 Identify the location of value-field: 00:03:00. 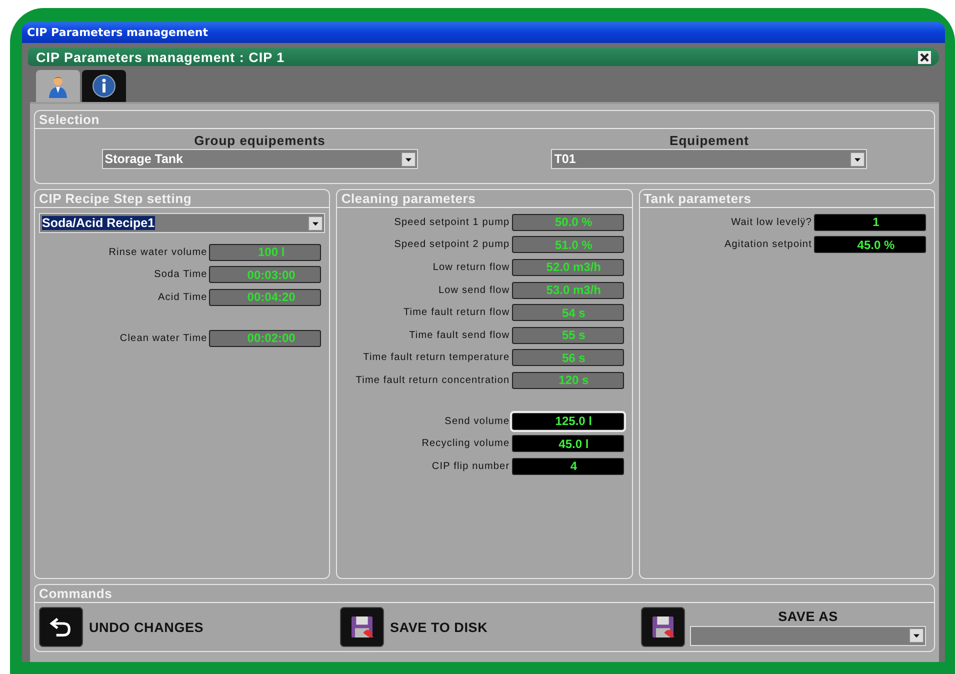
(265, 275).